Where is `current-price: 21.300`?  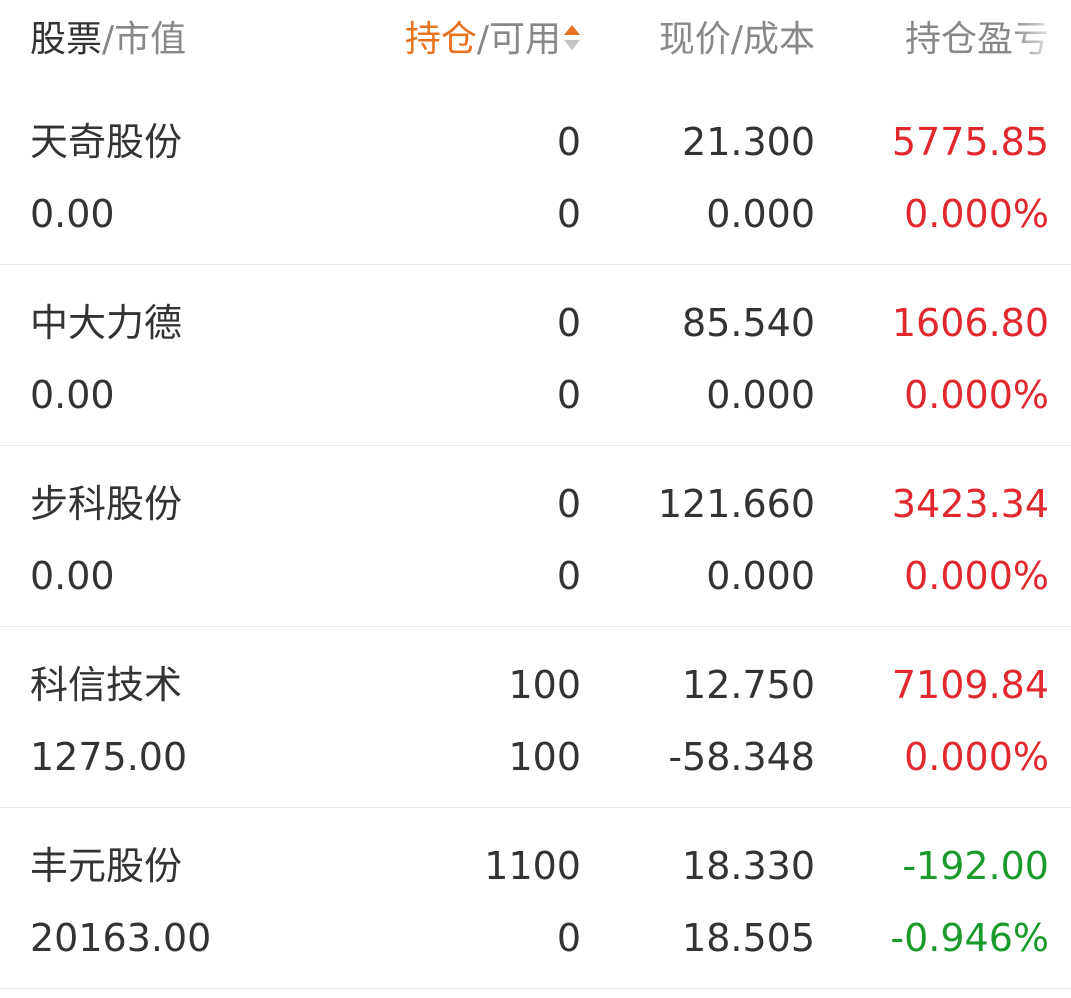 current-price: 21.300 is located at coordinates (748, 142).